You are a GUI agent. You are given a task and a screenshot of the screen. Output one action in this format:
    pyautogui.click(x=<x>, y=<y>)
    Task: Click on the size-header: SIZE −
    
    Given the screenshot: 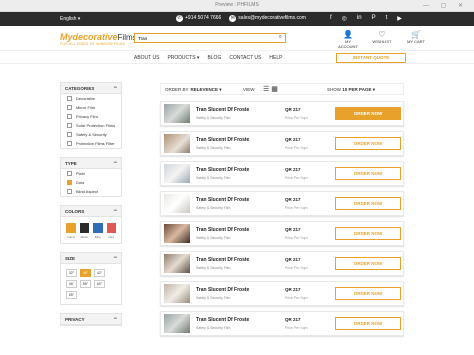 What is the action you would take?
    pyautogui.click(x=91, y=258)
    